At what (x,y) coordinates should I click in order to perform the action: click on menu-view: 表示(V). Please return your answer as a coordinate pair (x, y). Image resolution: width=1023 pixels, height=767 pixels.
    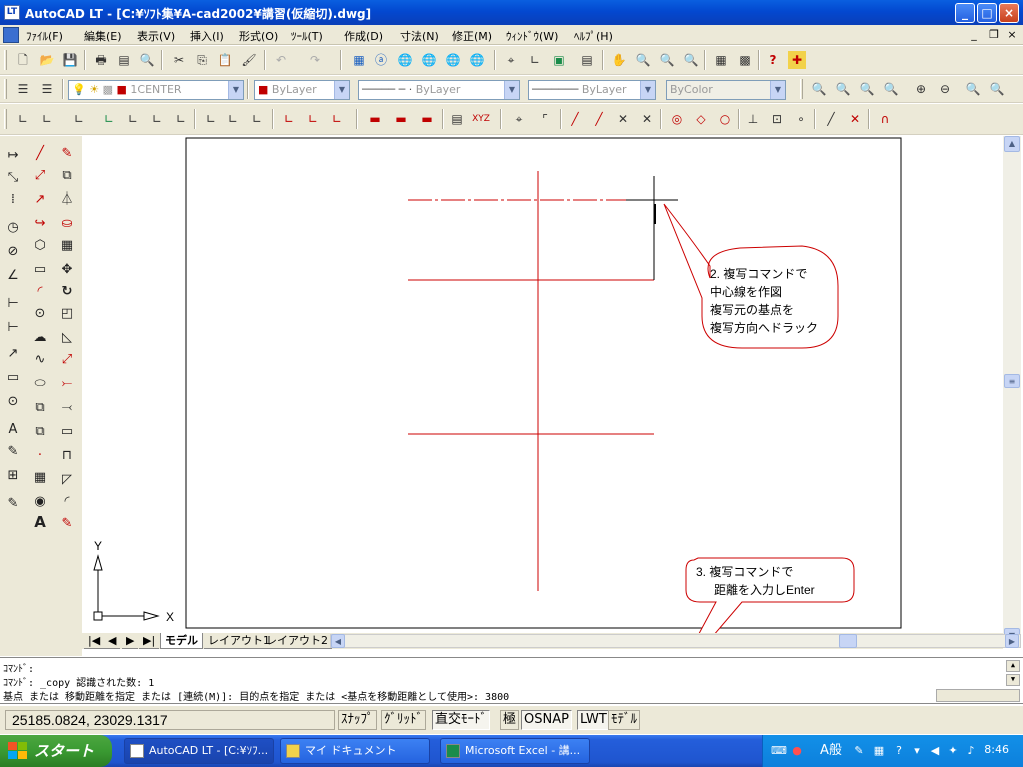
    Looking at the image, I should click on (156, 36).